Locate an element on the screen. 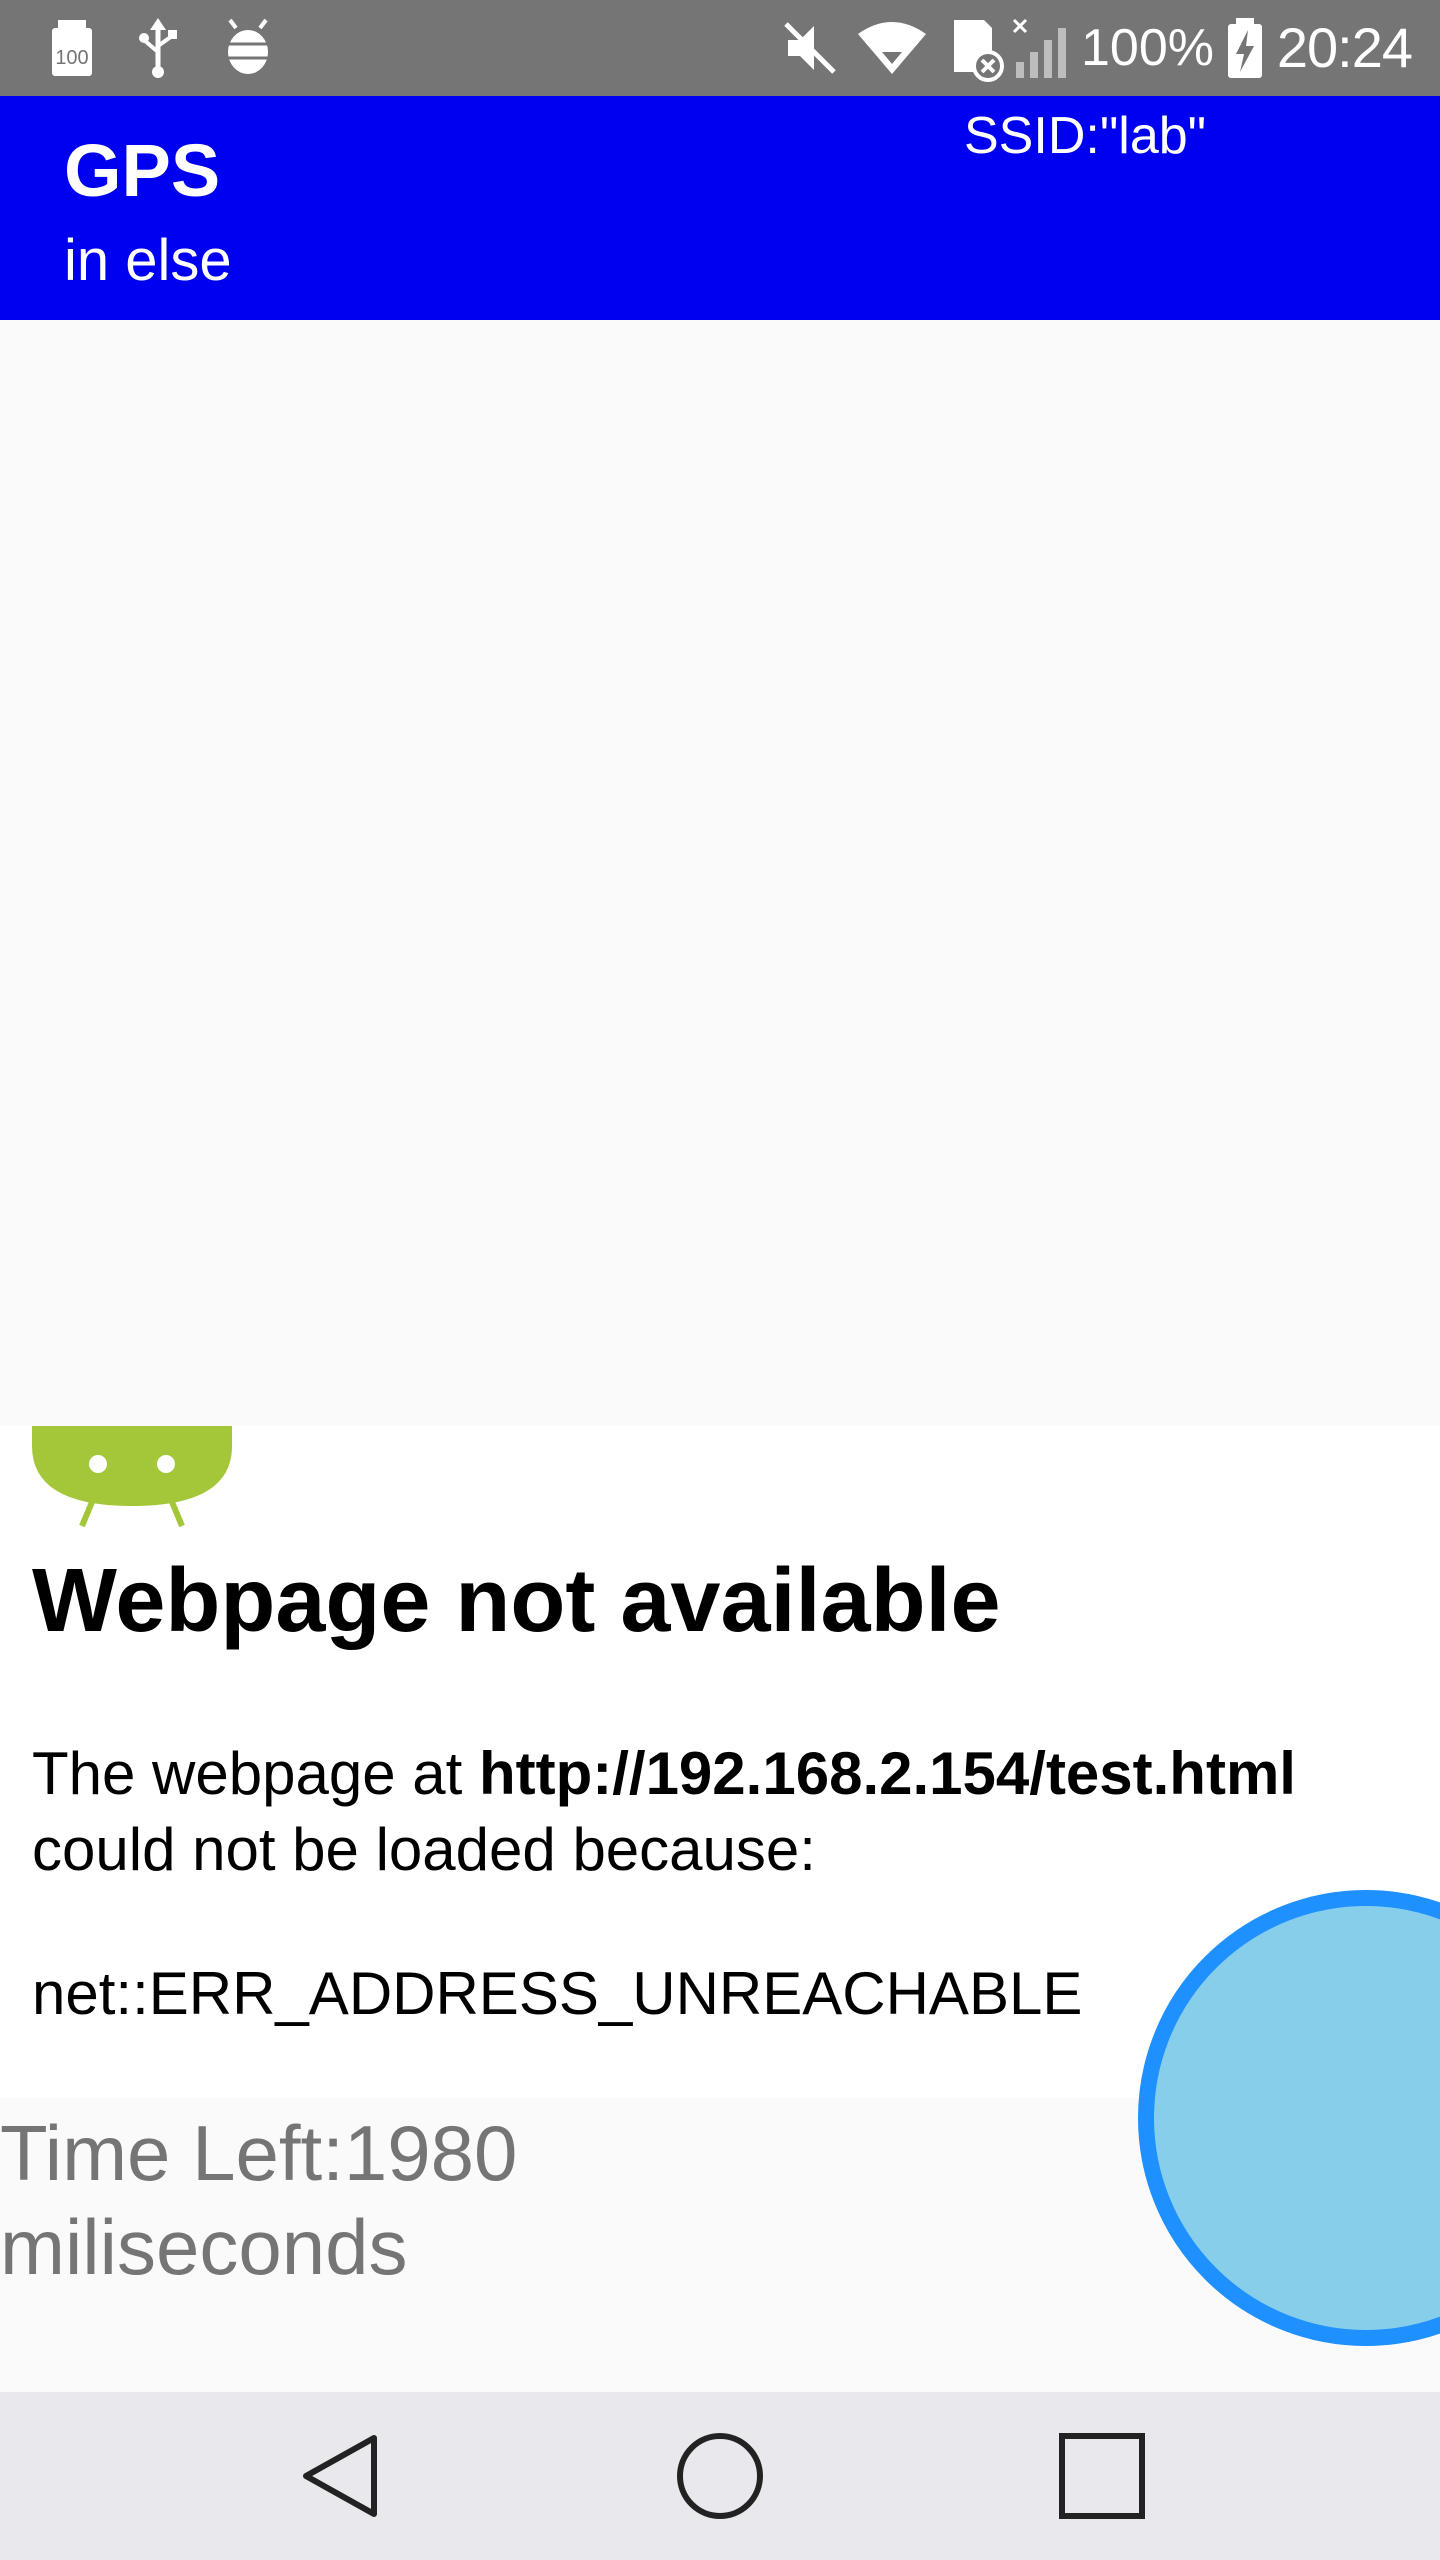 The width and height of the screenshot is (1440, 2560). app-bar: GPS in else SSID:"lab" is located at coordinates (720, 208).